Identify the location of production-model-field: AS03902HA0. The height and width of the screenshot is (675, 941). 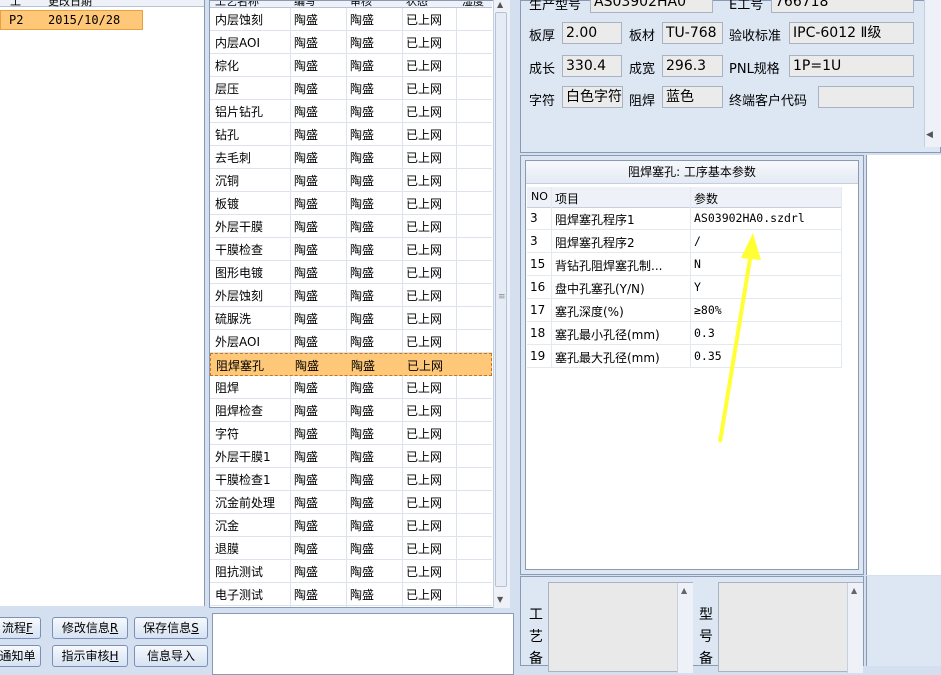
(651, 6).